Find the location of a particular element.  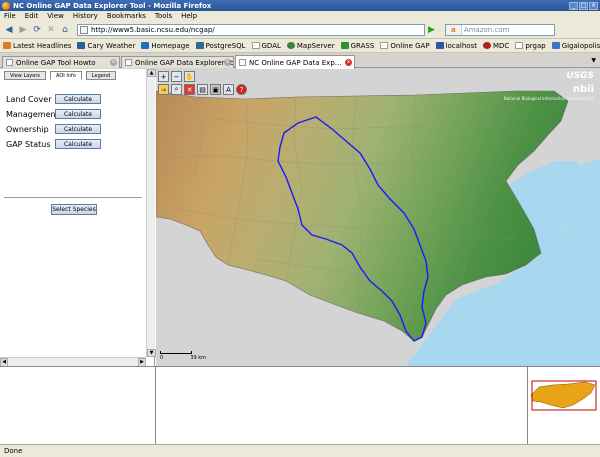

nbii-logo: nbii is located at coordinates (583, 89).